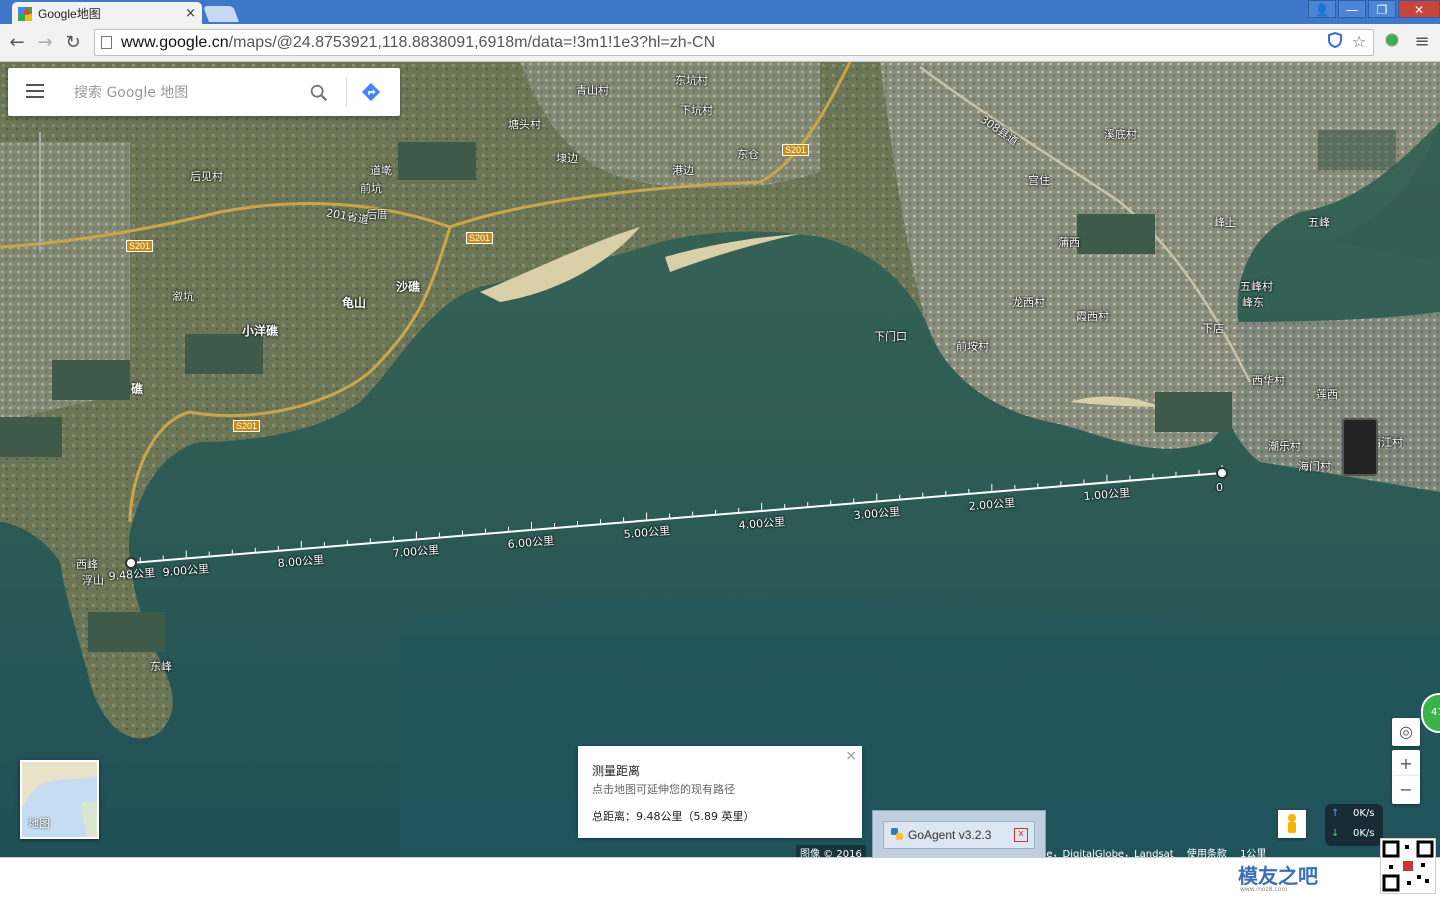 This screenshot has width=1440, height=901. What do you see at coordinates (1406, 732) in the screenshot?
I see `my-location-button: ◎` at bounding box center [1406, 732].